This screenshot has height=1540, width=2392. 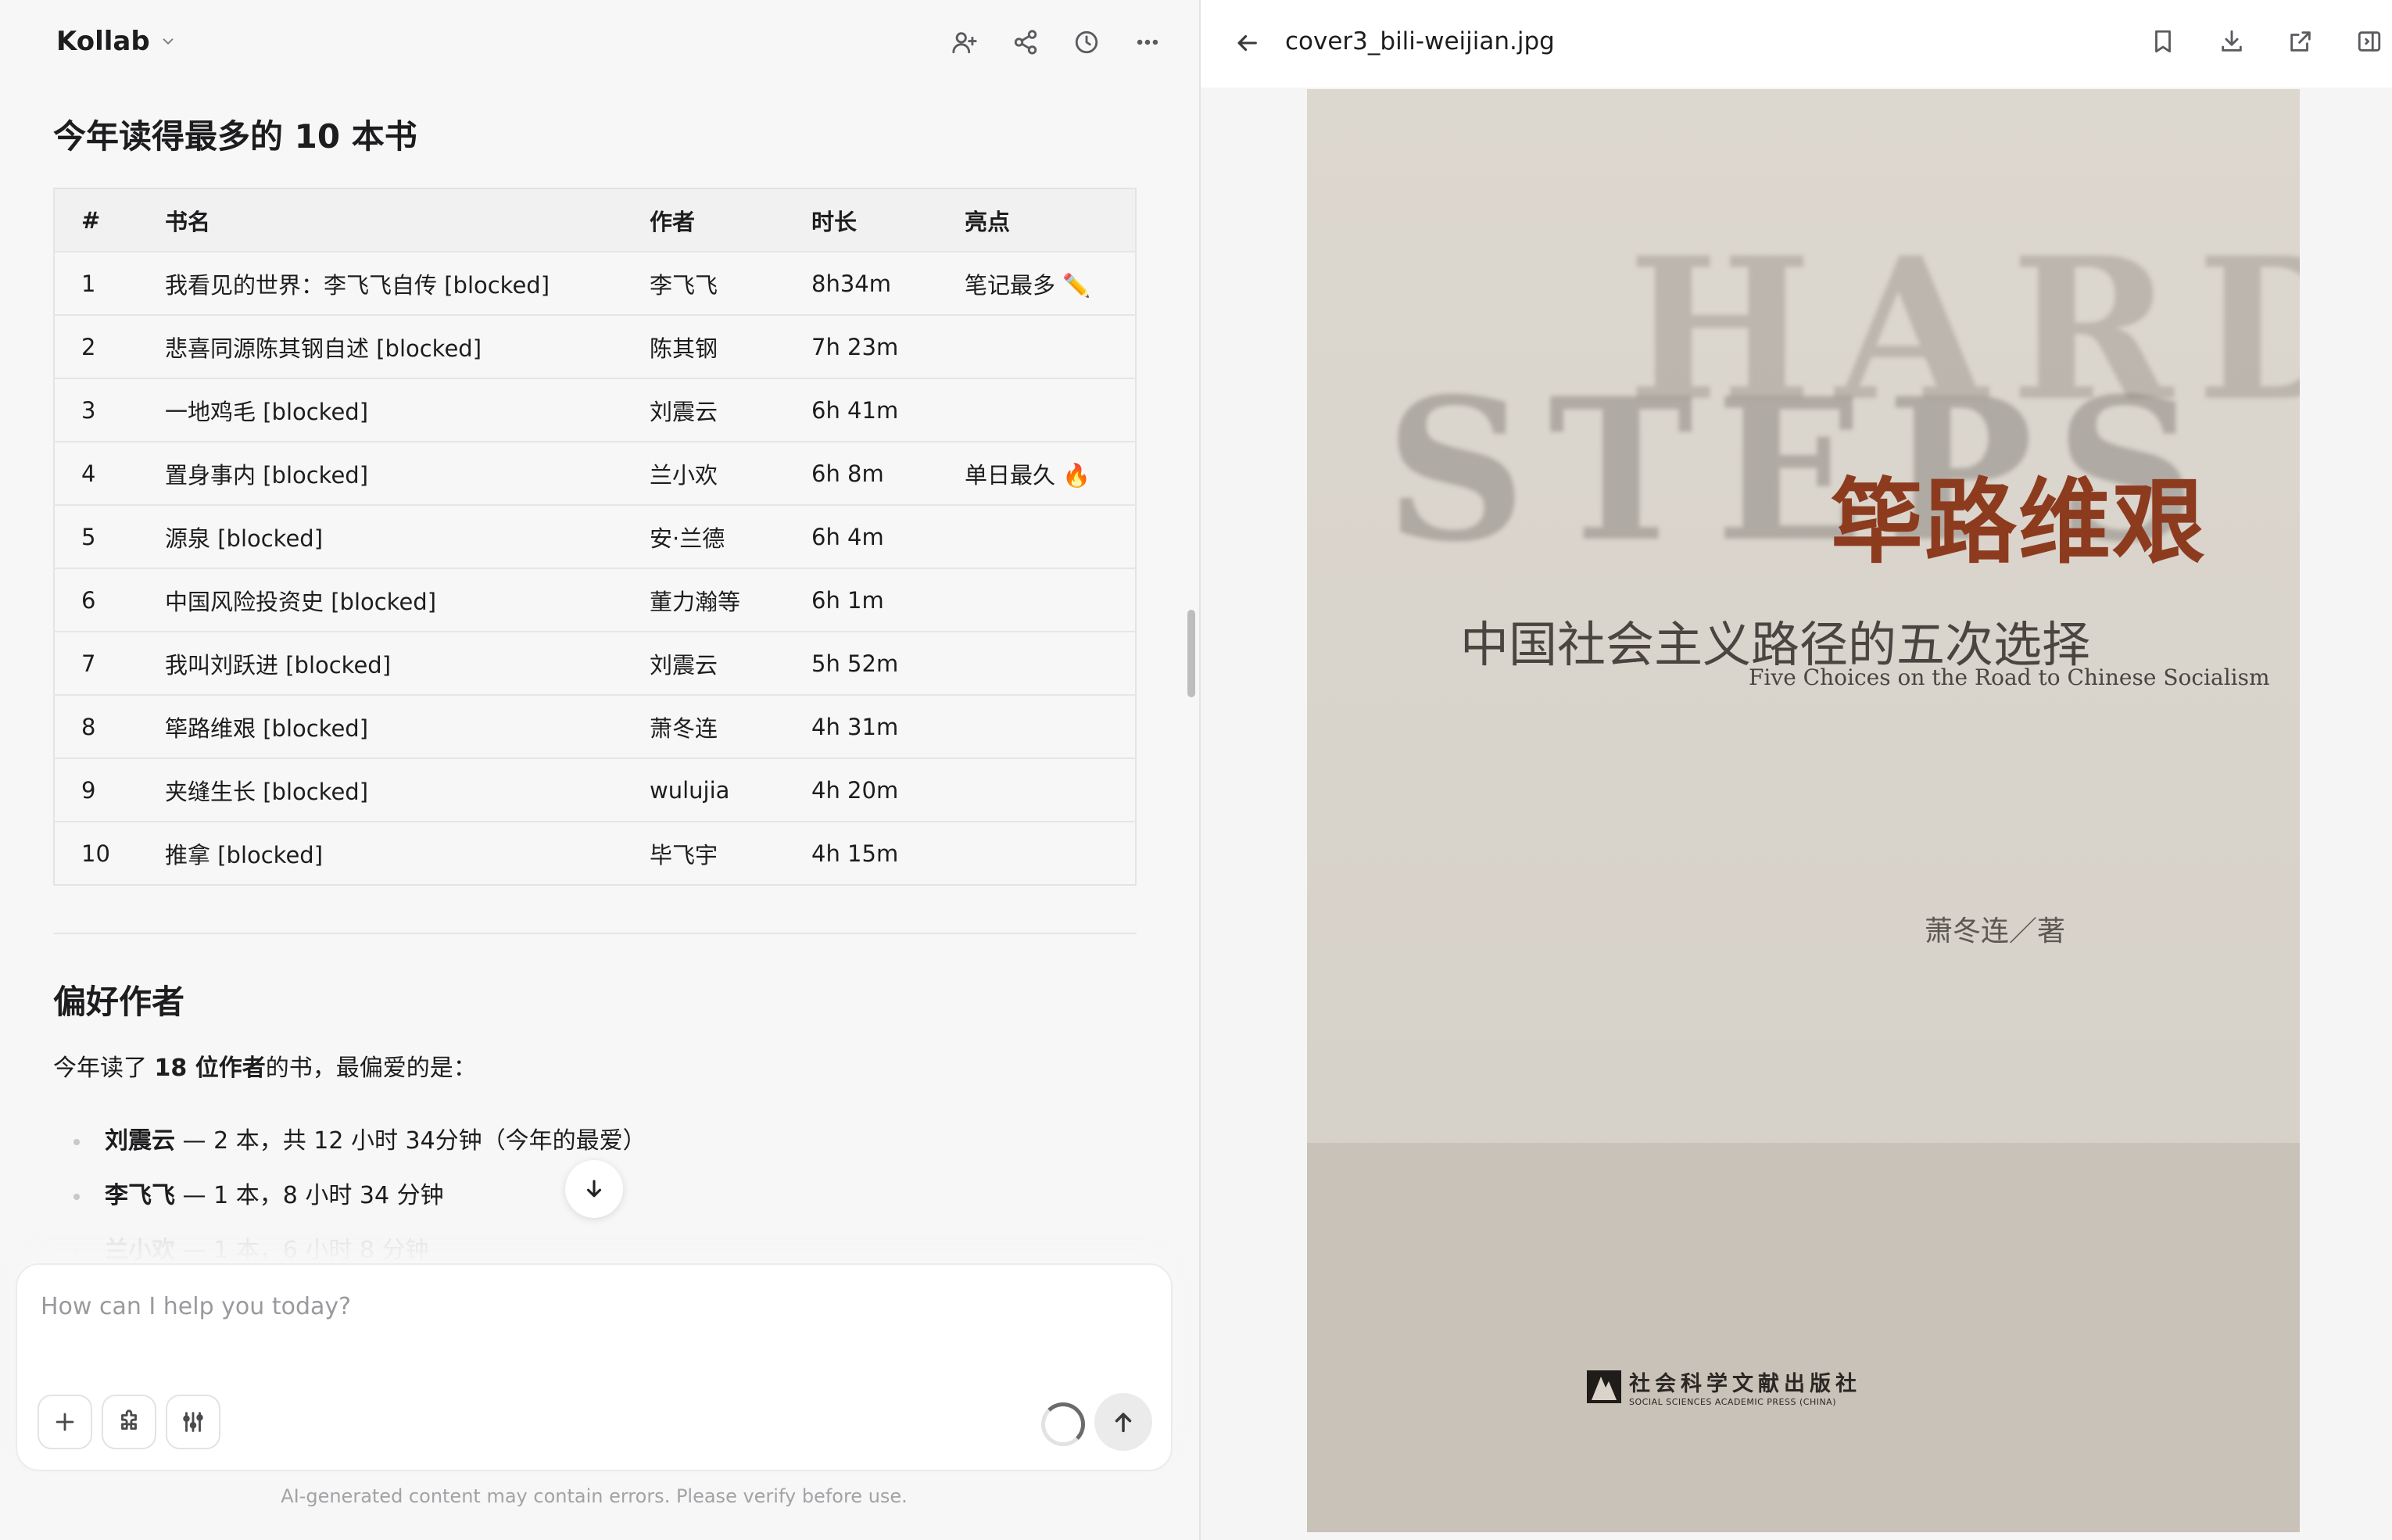 What do you see at coordinates (1050, 283) in the screenshot?
I see `highlight-badge: 笔记最多 ✏️` at bounding box center [1050, 283].